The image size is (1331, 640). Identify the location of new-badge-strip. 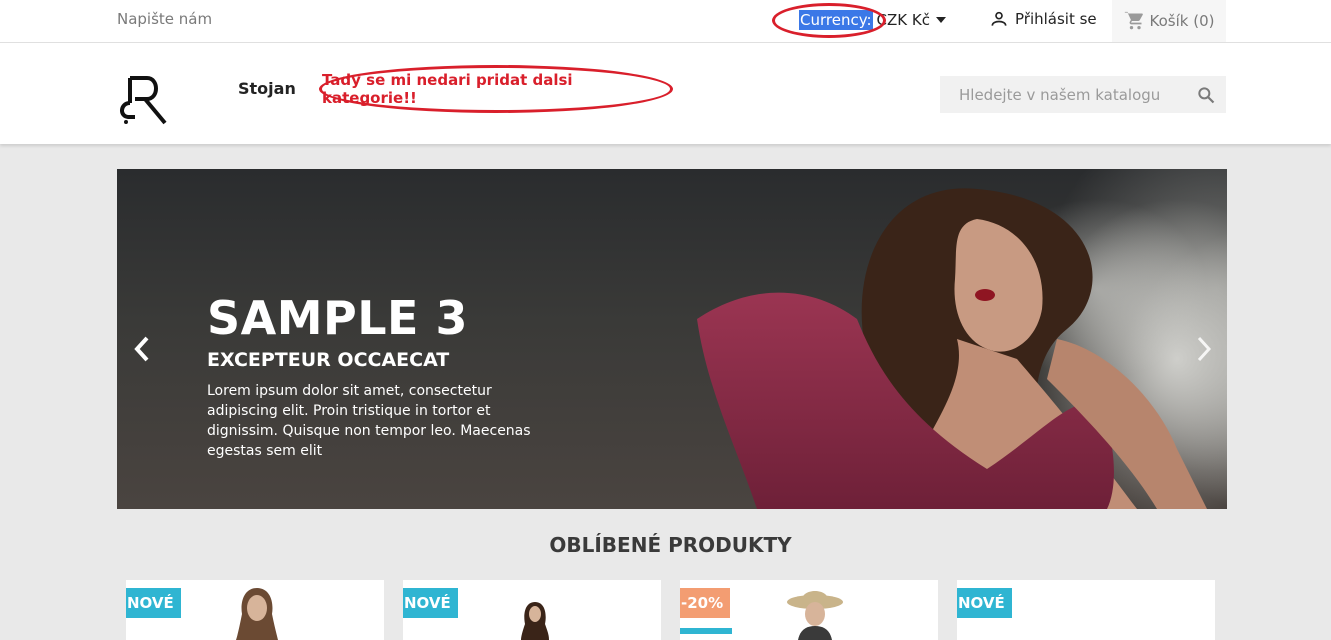
(706, 631).